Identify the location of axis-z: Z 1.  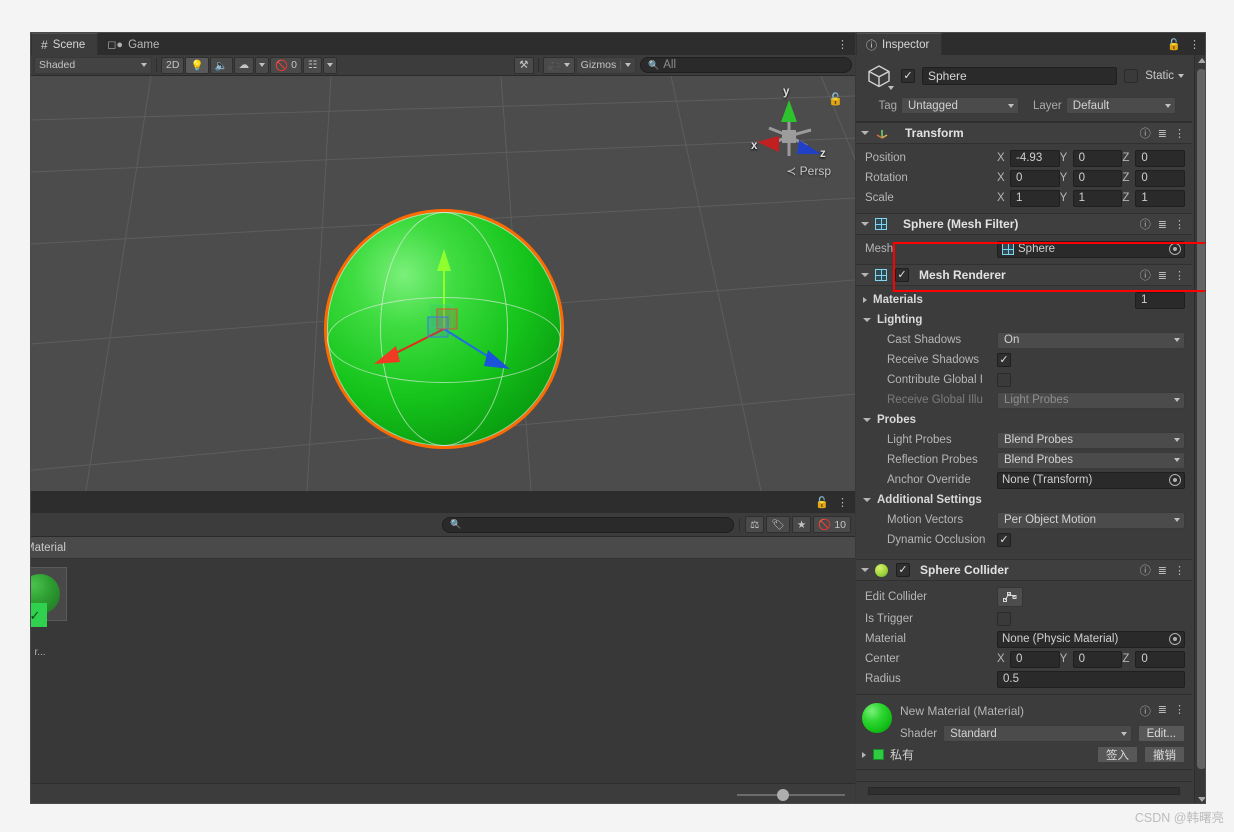
(1154, 198).